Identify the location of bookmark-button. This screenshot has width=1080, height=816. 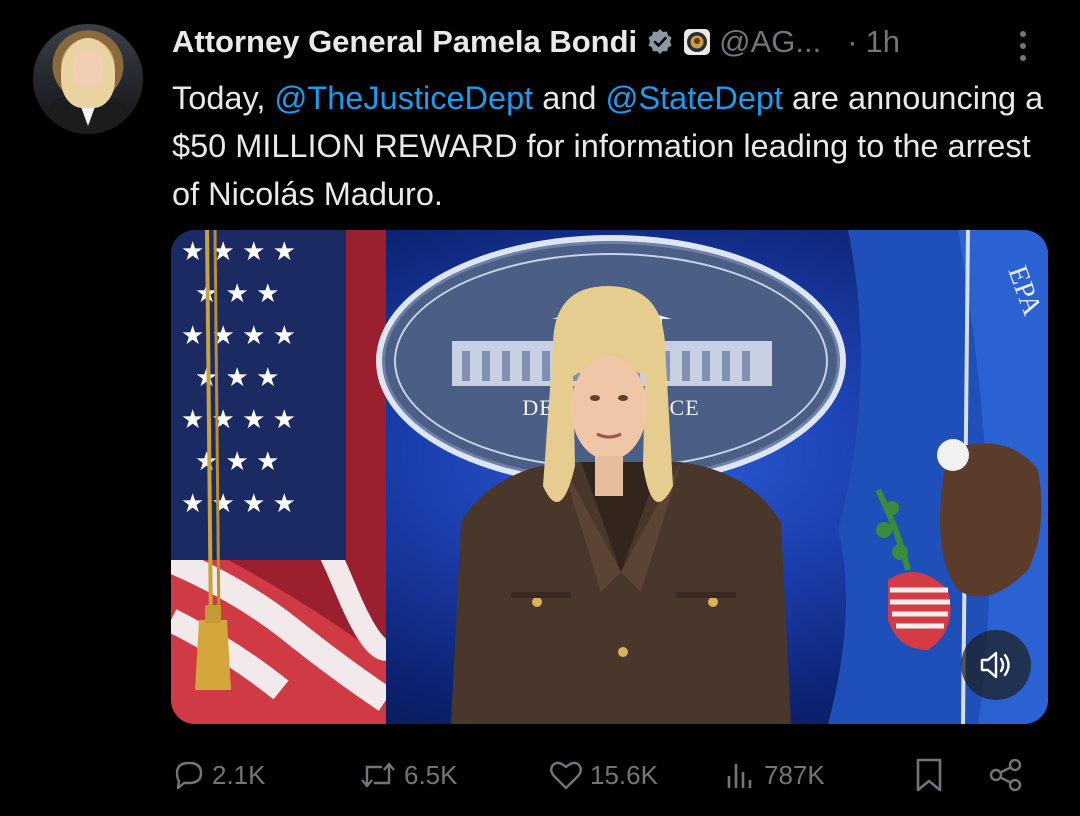
(929, 775).